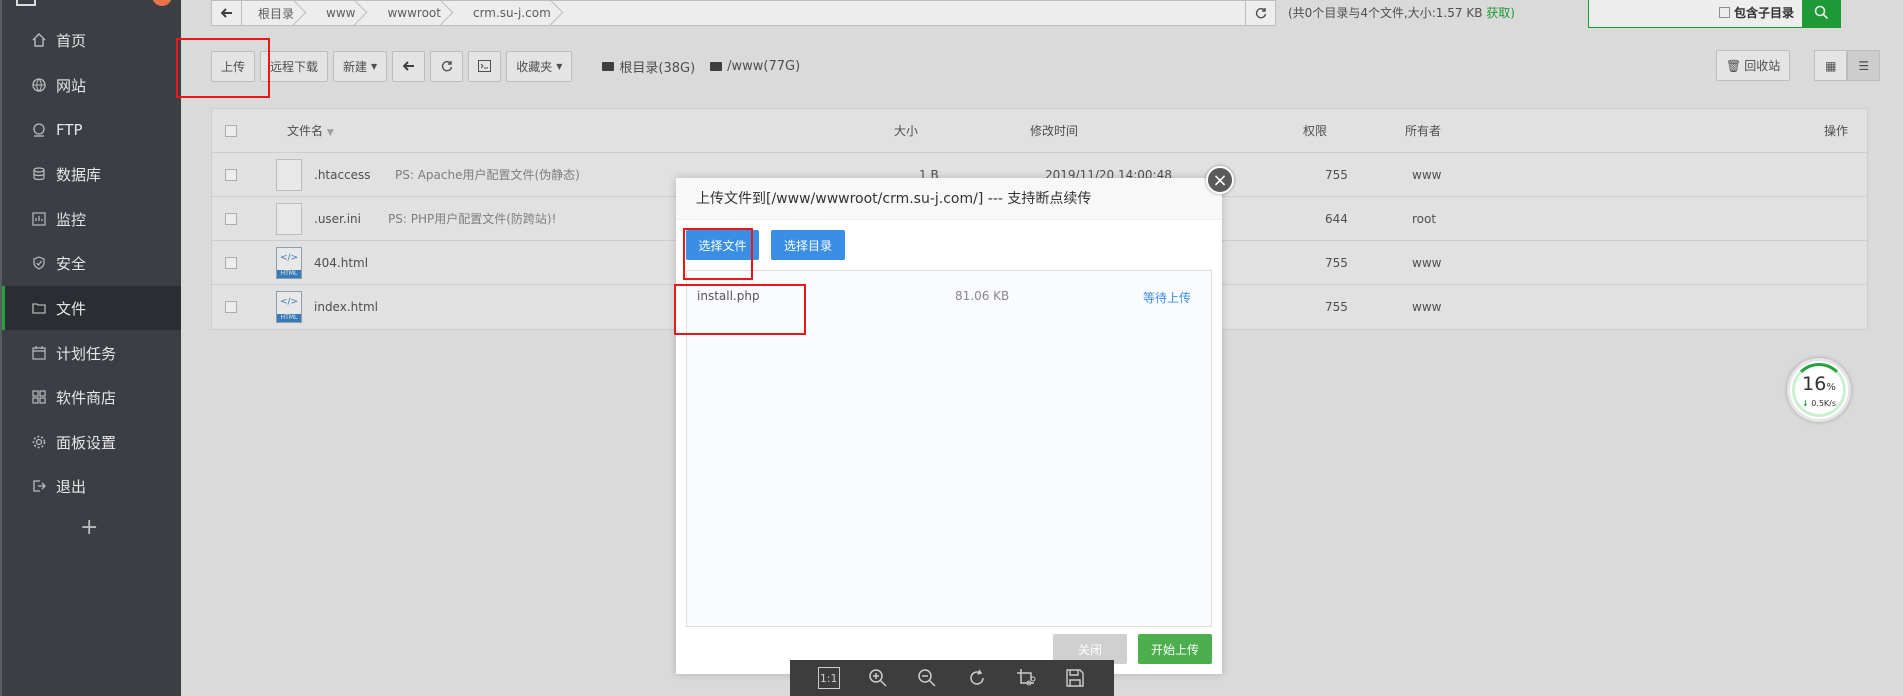 The image size is (1903, 696). I want to click on sidebar-item-logout: 退出, so click(91, 486).